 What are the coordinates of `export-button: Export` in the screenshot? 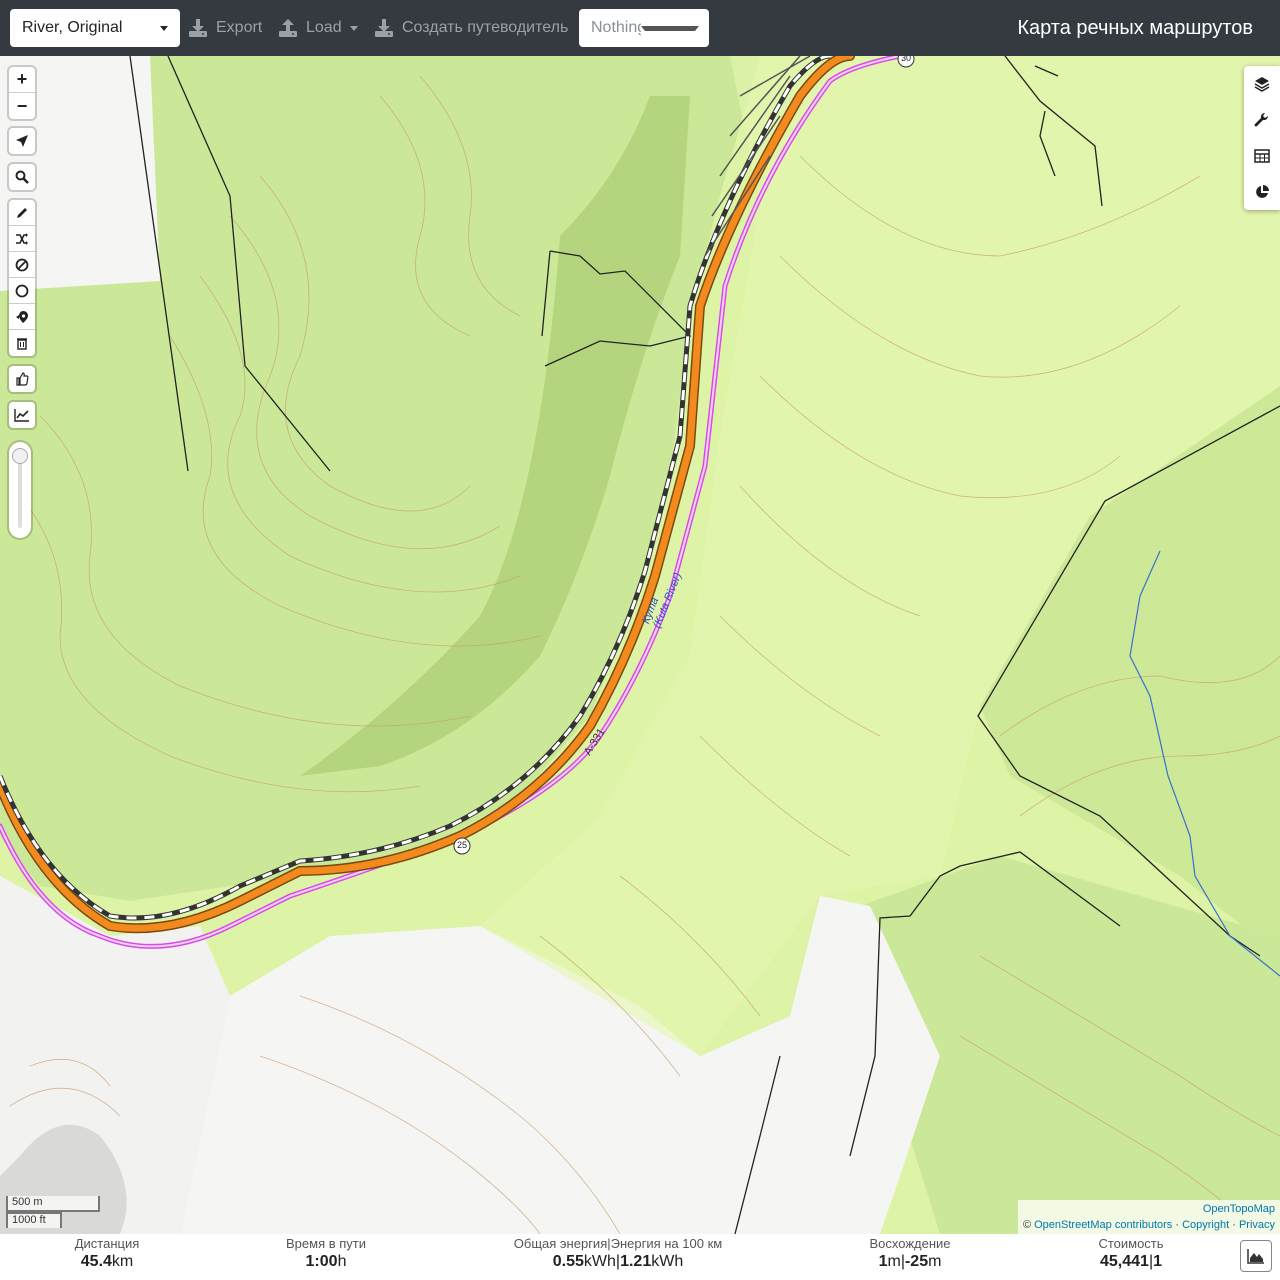 It's located at (225, 28).